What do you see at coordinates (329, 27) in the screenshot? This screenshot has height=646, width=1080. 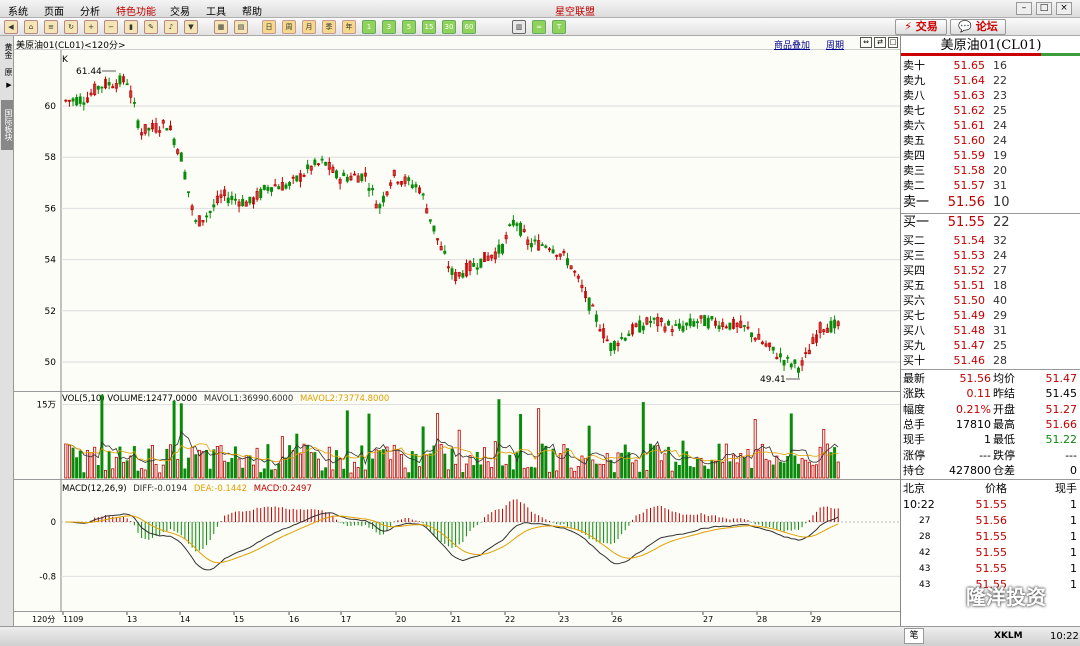 I see `period-quarter-button: 季` at bounding box center [329, 27].